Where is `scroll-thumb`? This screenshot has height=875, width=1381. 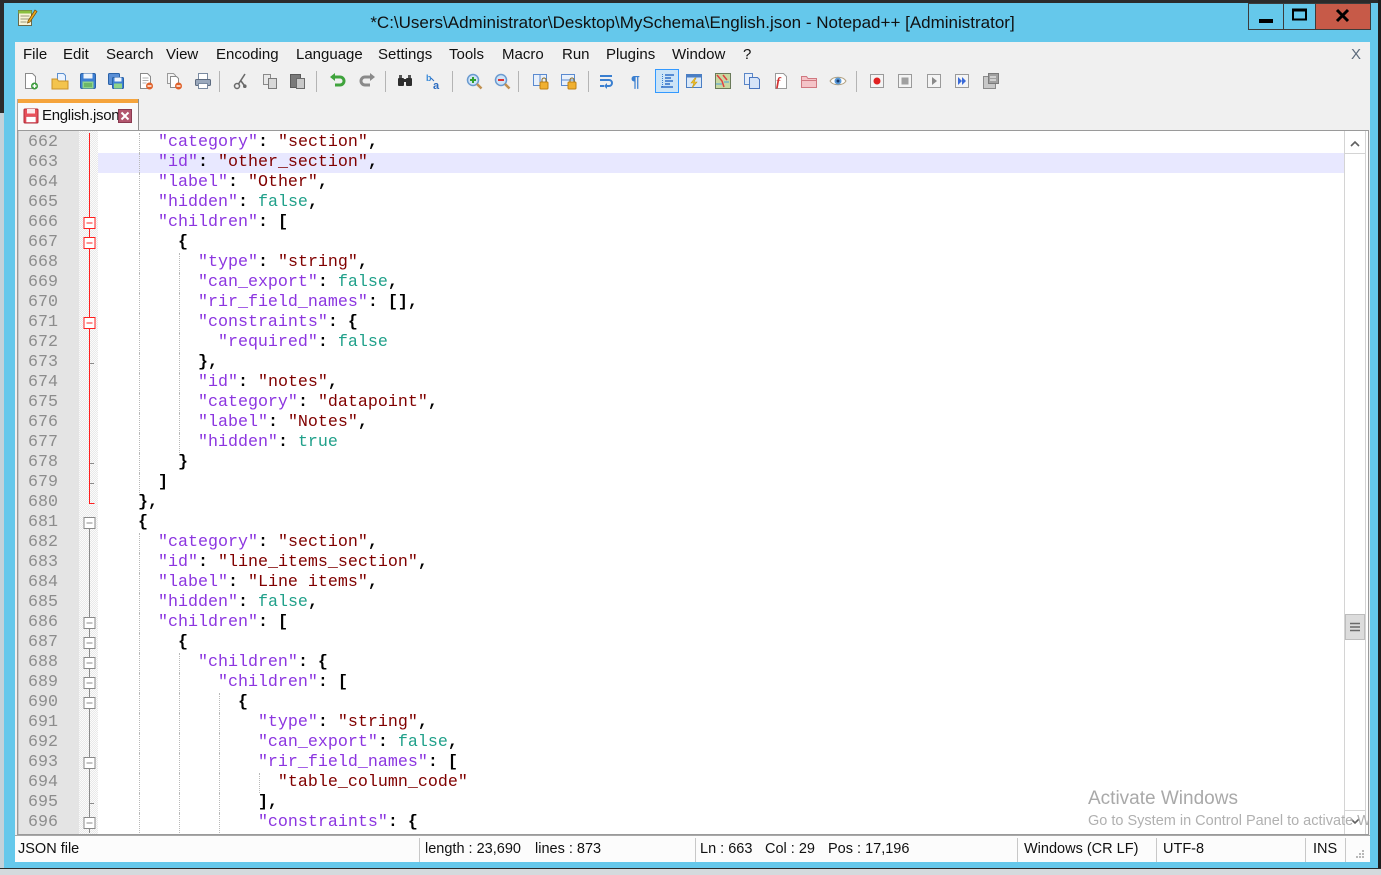 scroll-thumb is located at coordinates (1355, 626).